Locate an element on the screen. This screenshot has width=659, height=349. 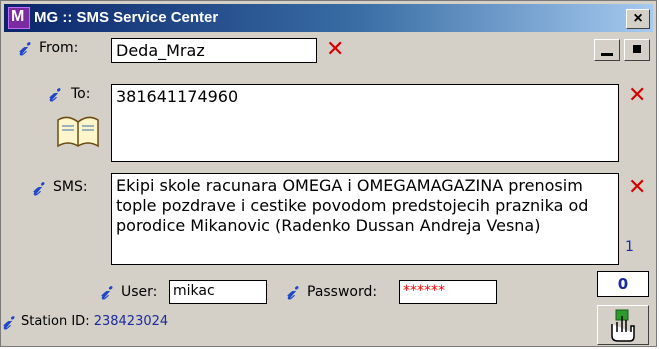
from-label: From: is located at coordinates (59, 48).